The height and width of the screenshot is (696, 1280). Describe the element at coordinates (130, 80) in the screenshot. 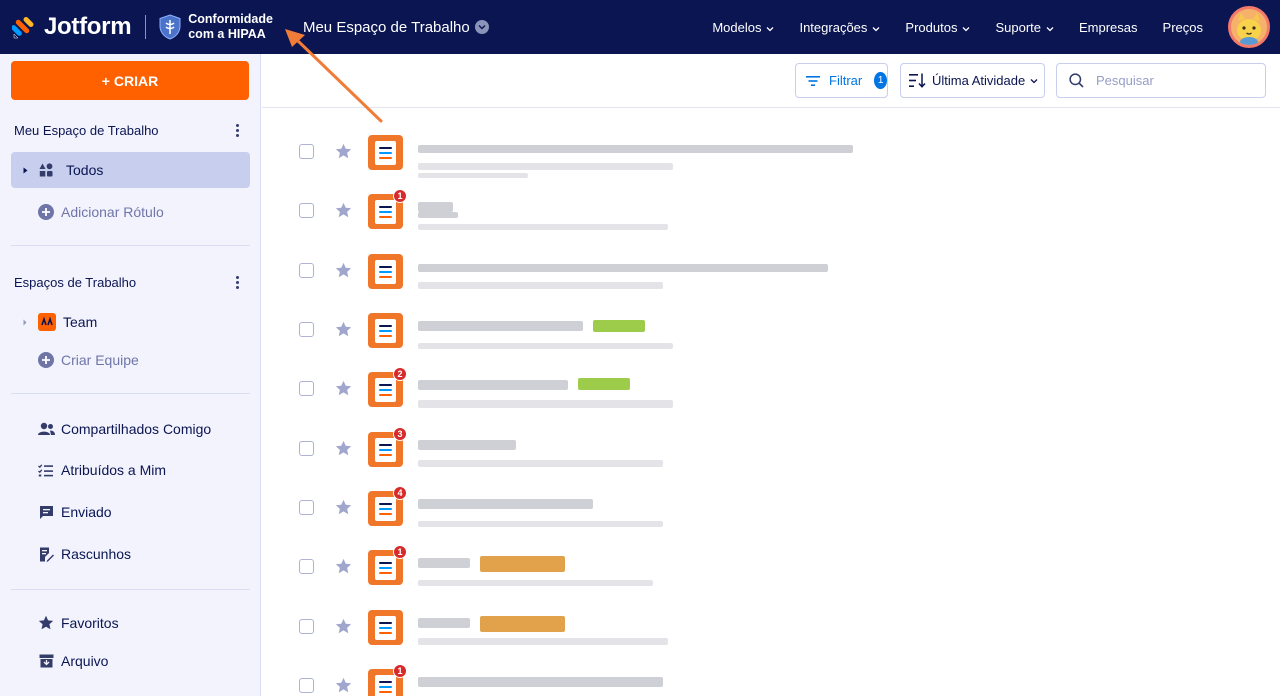

I see `create-button: + CRIAR` at that location.